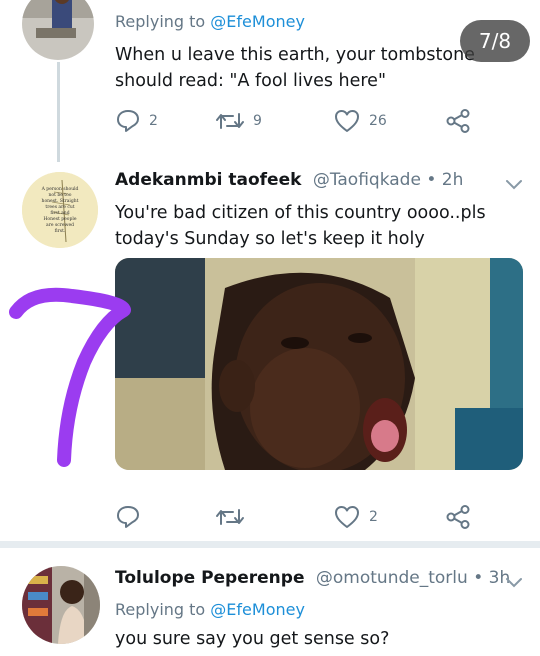 This screenshot has width=540, height=656. Describe the element at coordinates (378, 121) in the screenshot. I see `like-count: 26` at that location.